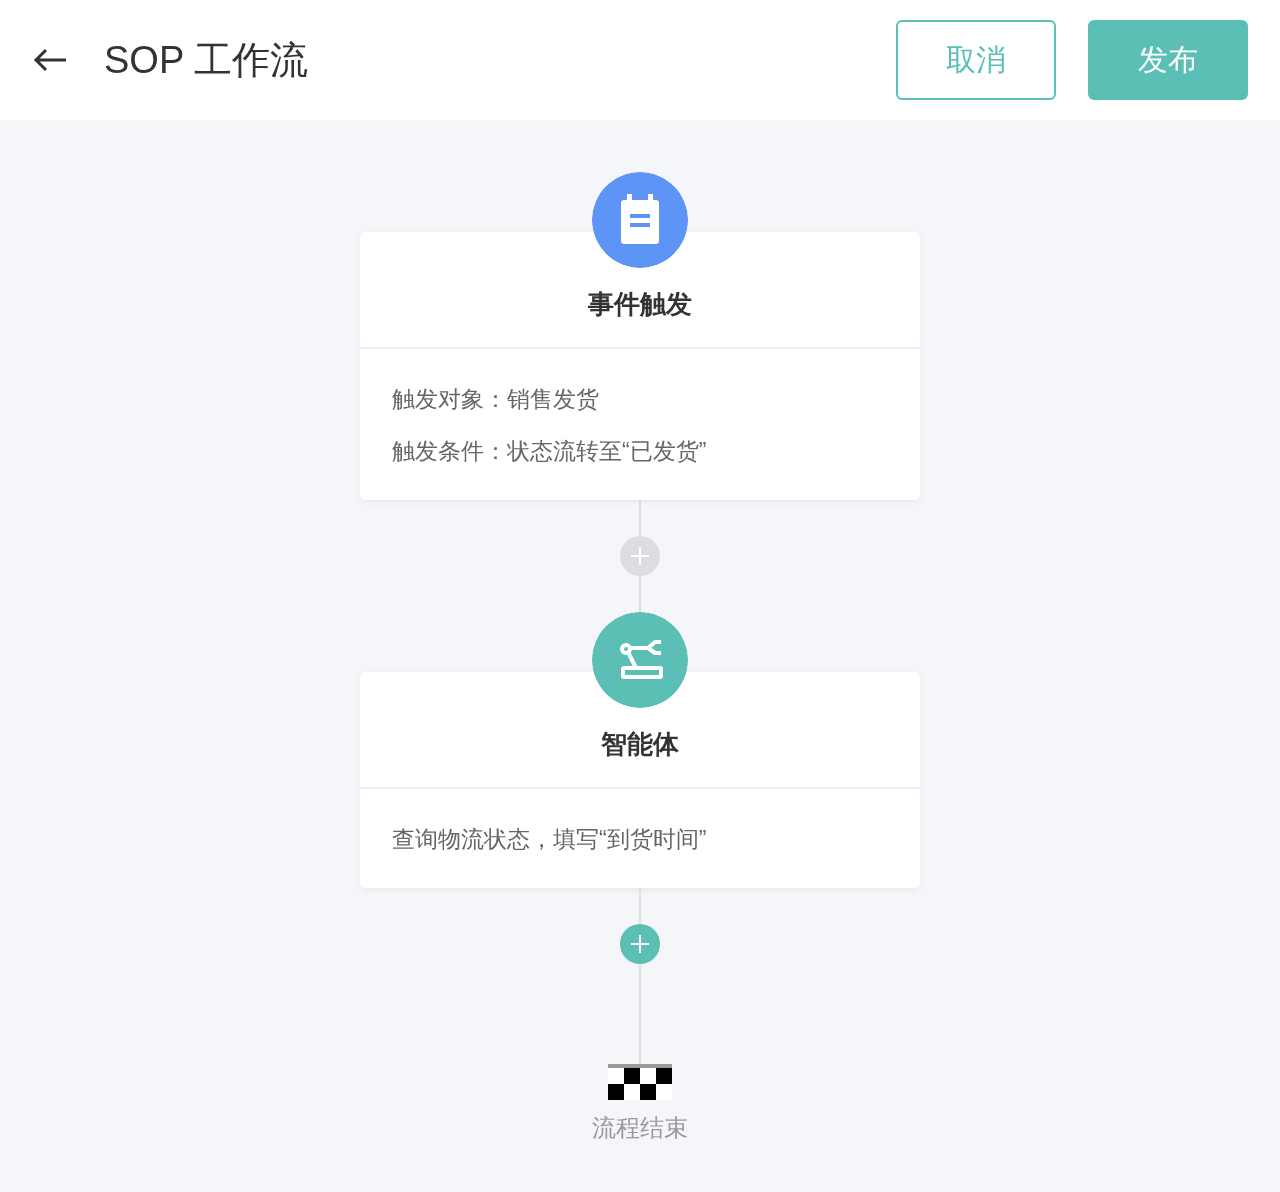 This screenshot has height=1192, width=1280. Describe the element at coordinates (640, 944) in the screenshot. I see `add-button` at that location.